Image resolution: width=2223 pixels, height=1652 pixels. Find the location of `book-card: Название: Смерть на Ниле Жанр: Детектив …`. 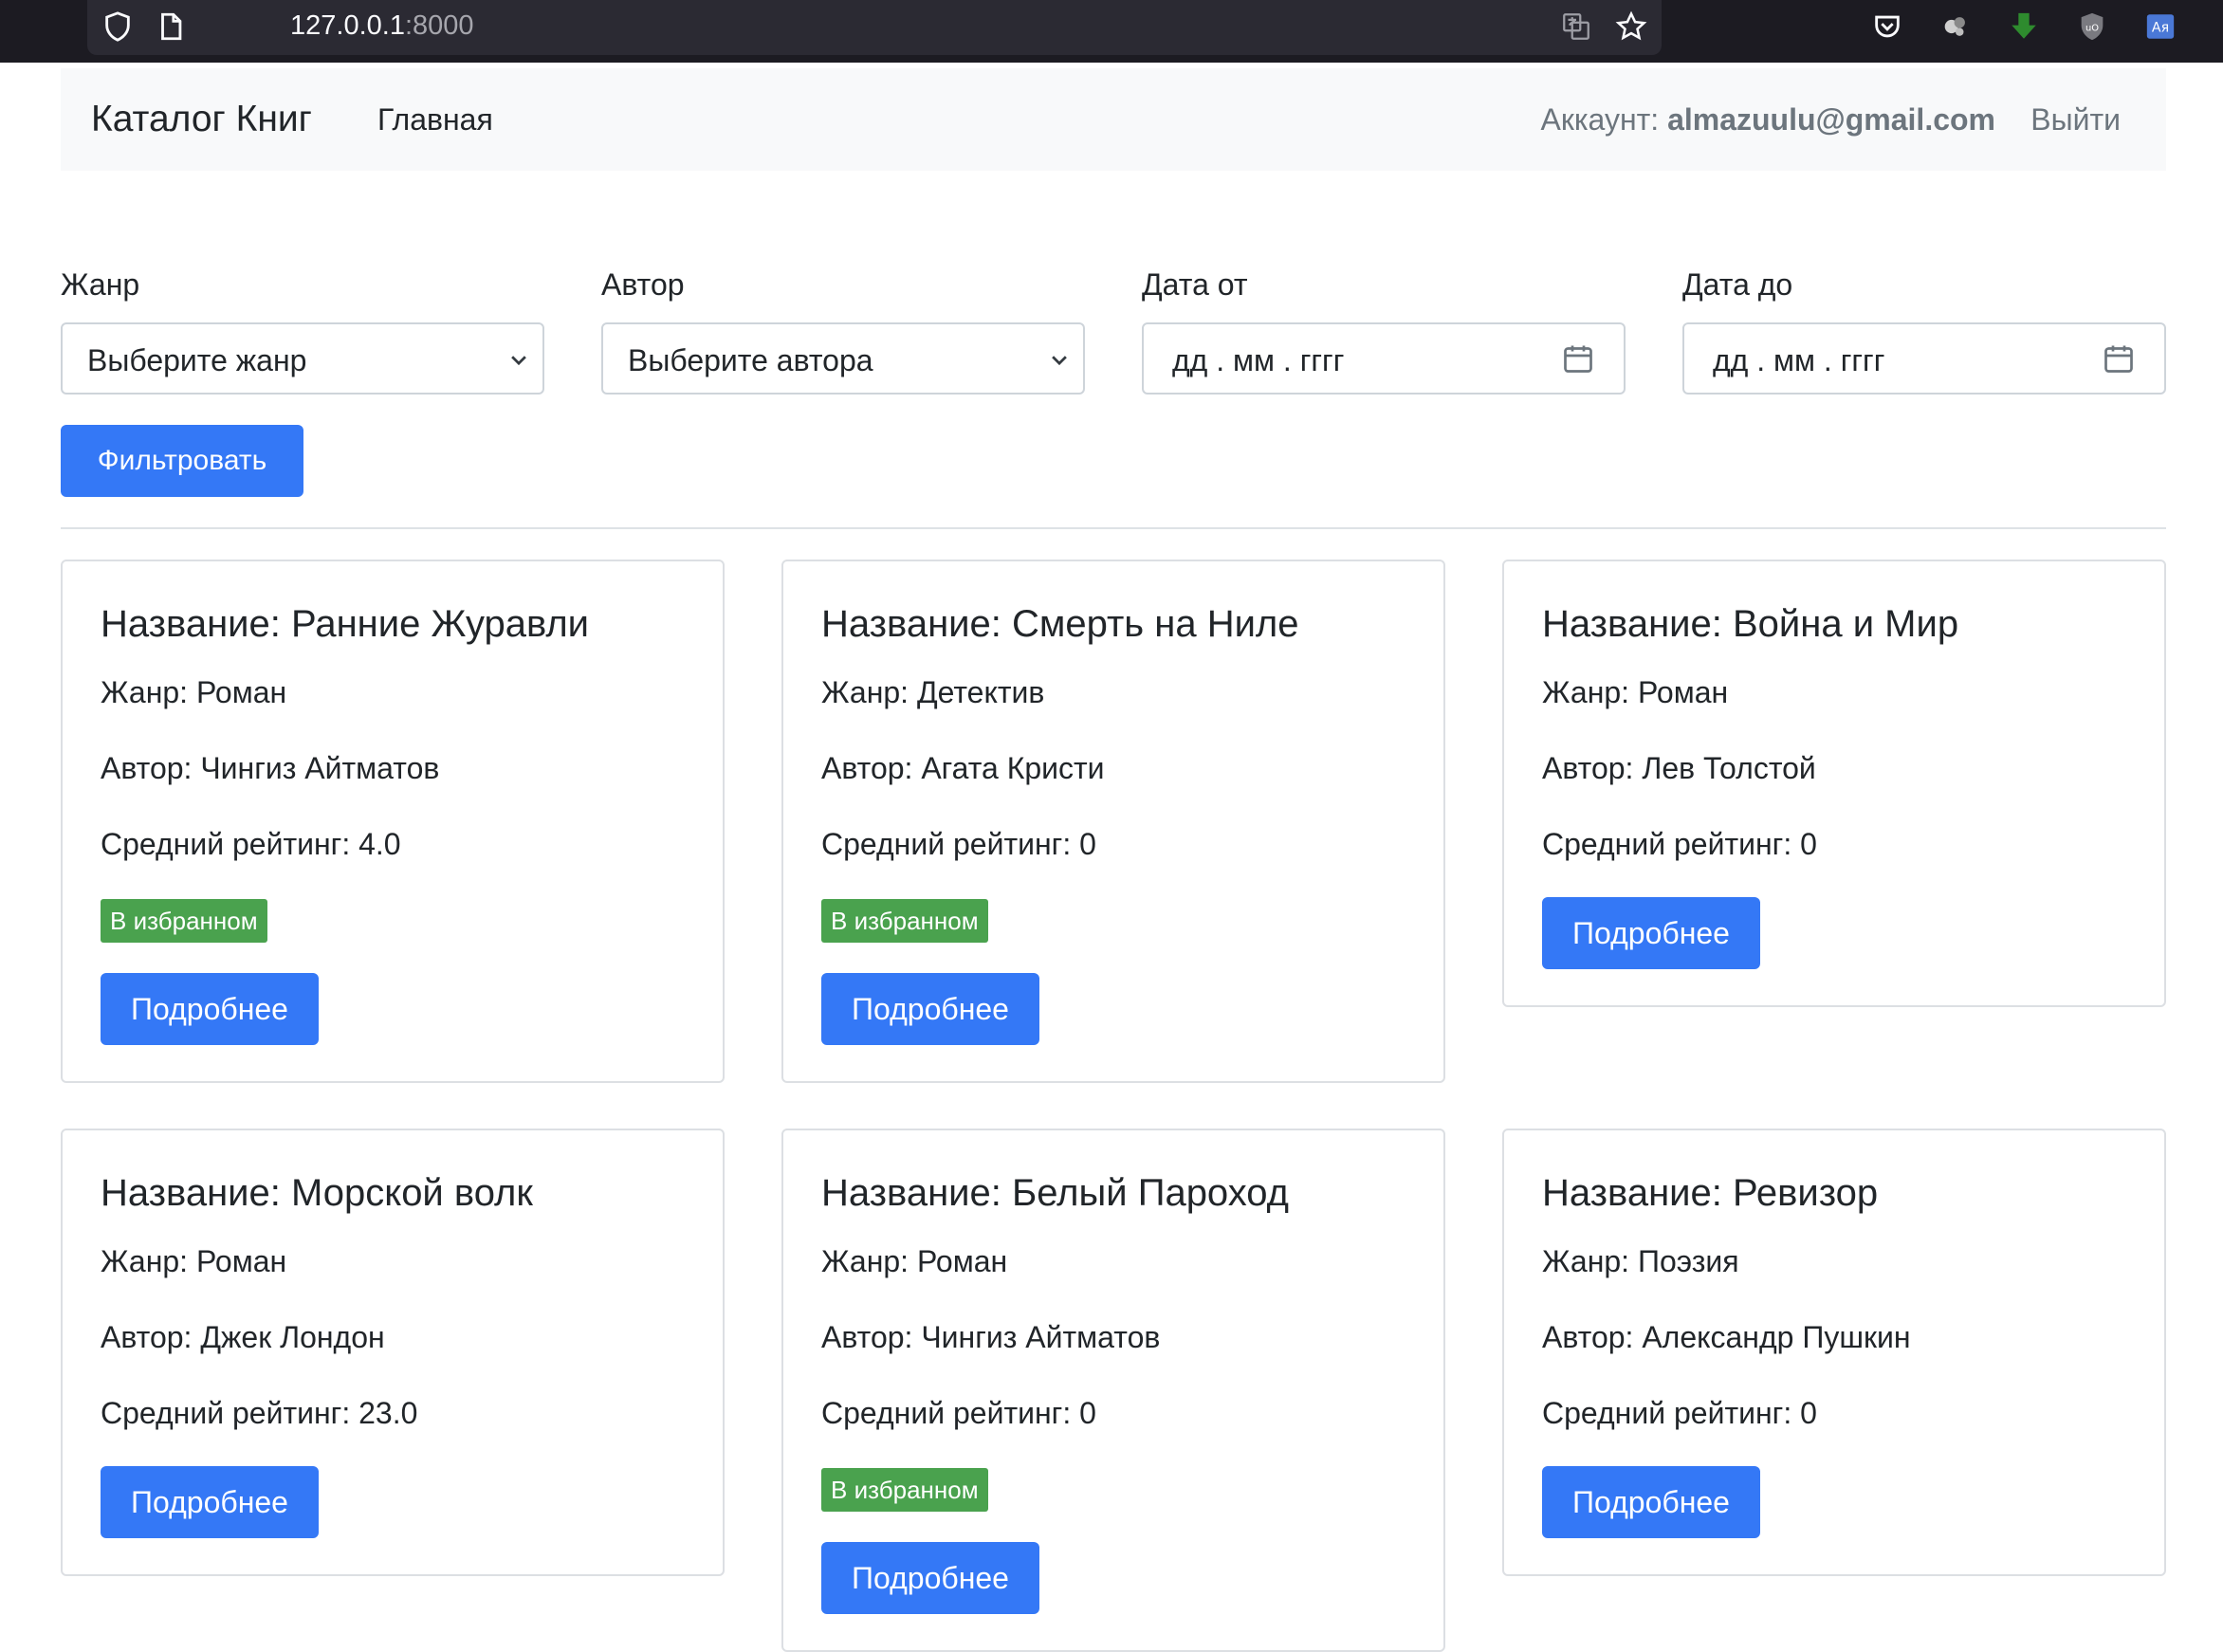

book-card: Название: Смерть на Ниле Жанр: Детектив … is located at coordinates (1113, 821).